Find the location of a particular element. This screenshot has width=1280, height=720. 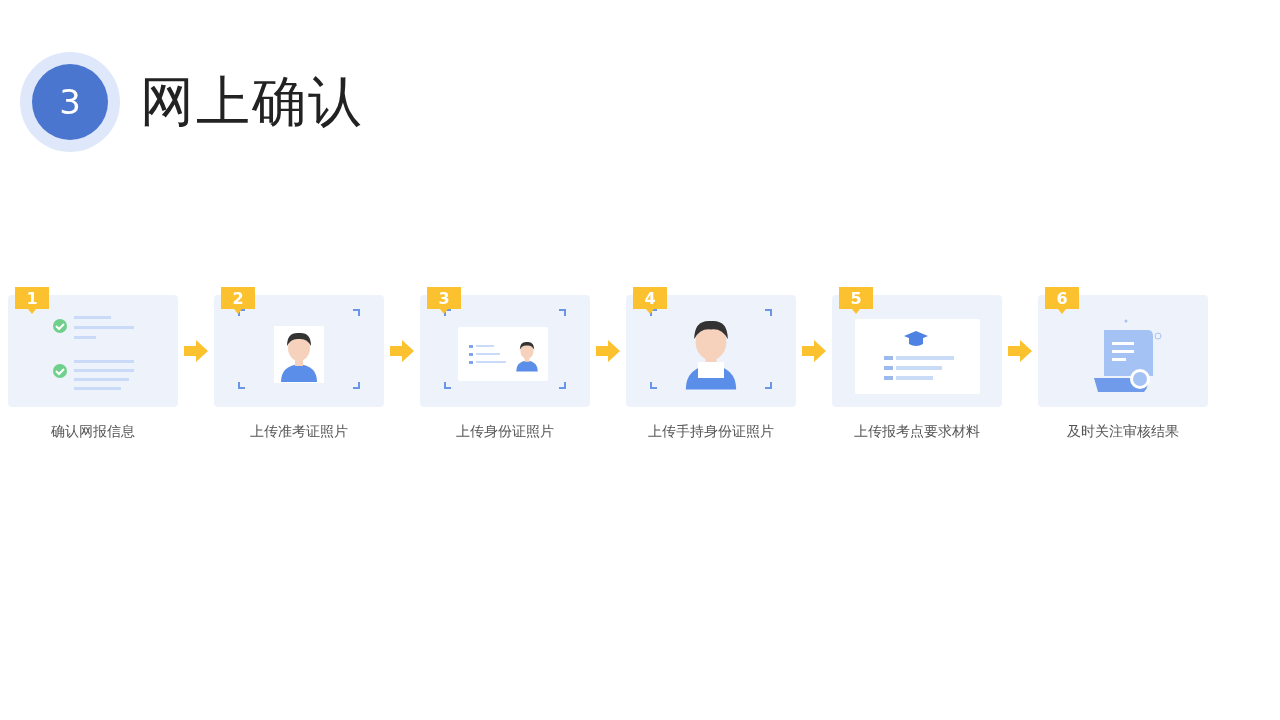

step-badge: 1 is located at coordinates (32, 300).